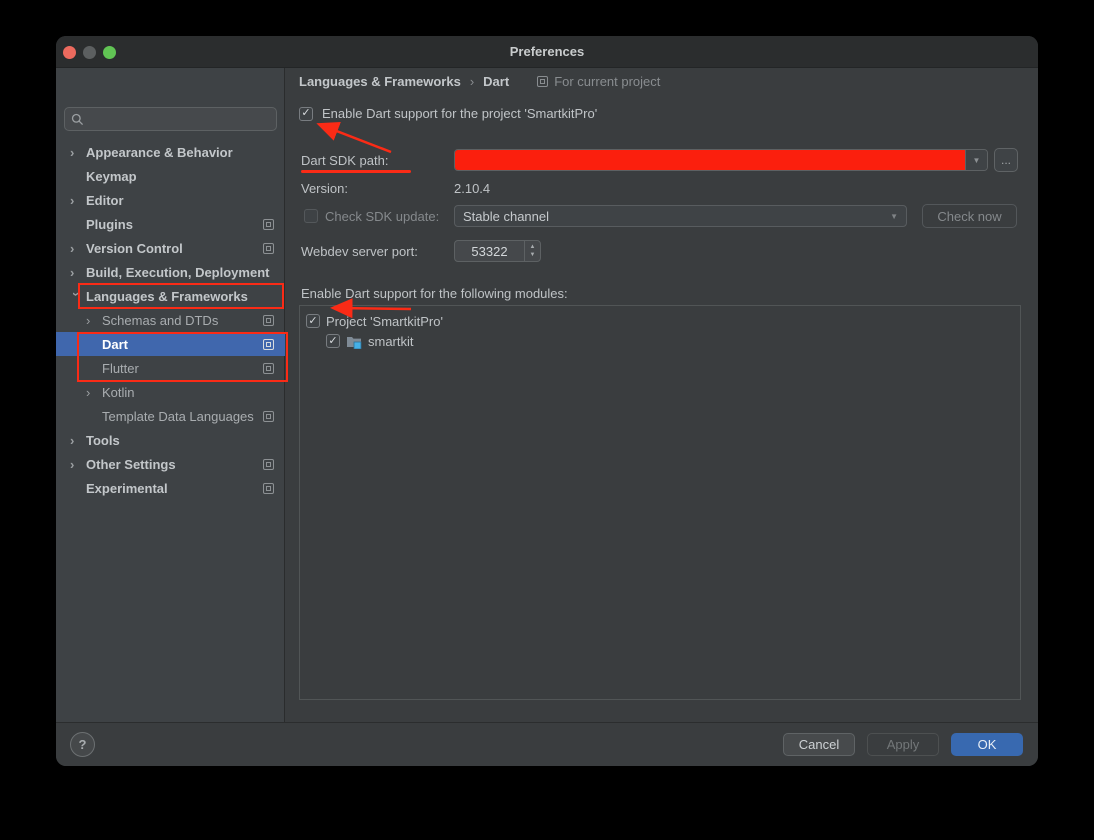  Describe the element at coordinates (105, 200) in the screenshot. I see `sidebar-item-label: Editor` at that location.